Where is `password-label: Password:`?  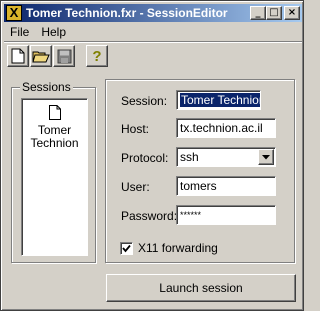 password-label: Password: is located at coordinates (149, 216).